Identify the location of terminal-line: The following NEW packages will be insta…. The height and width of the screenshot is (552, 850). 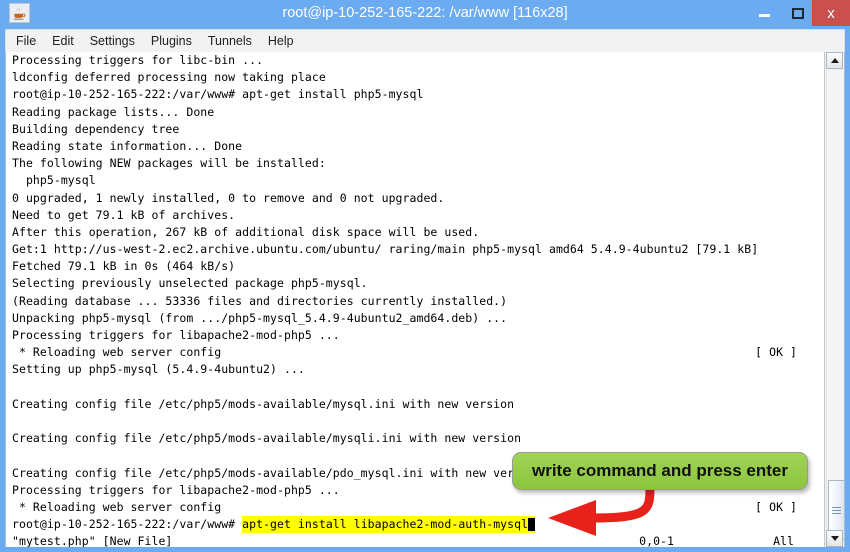
(415, 163).